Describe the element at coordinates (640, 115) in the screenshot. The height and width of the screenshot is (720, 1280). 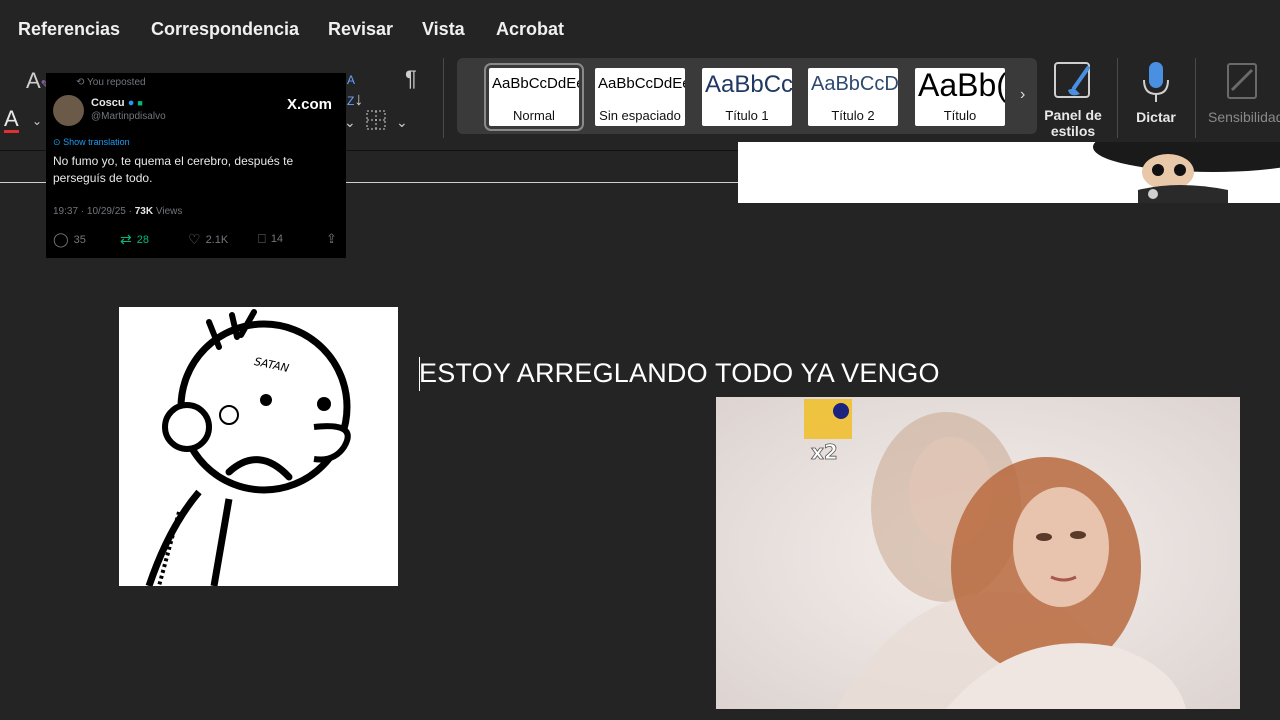
I see `style-name: Sin espaciado` at that location.